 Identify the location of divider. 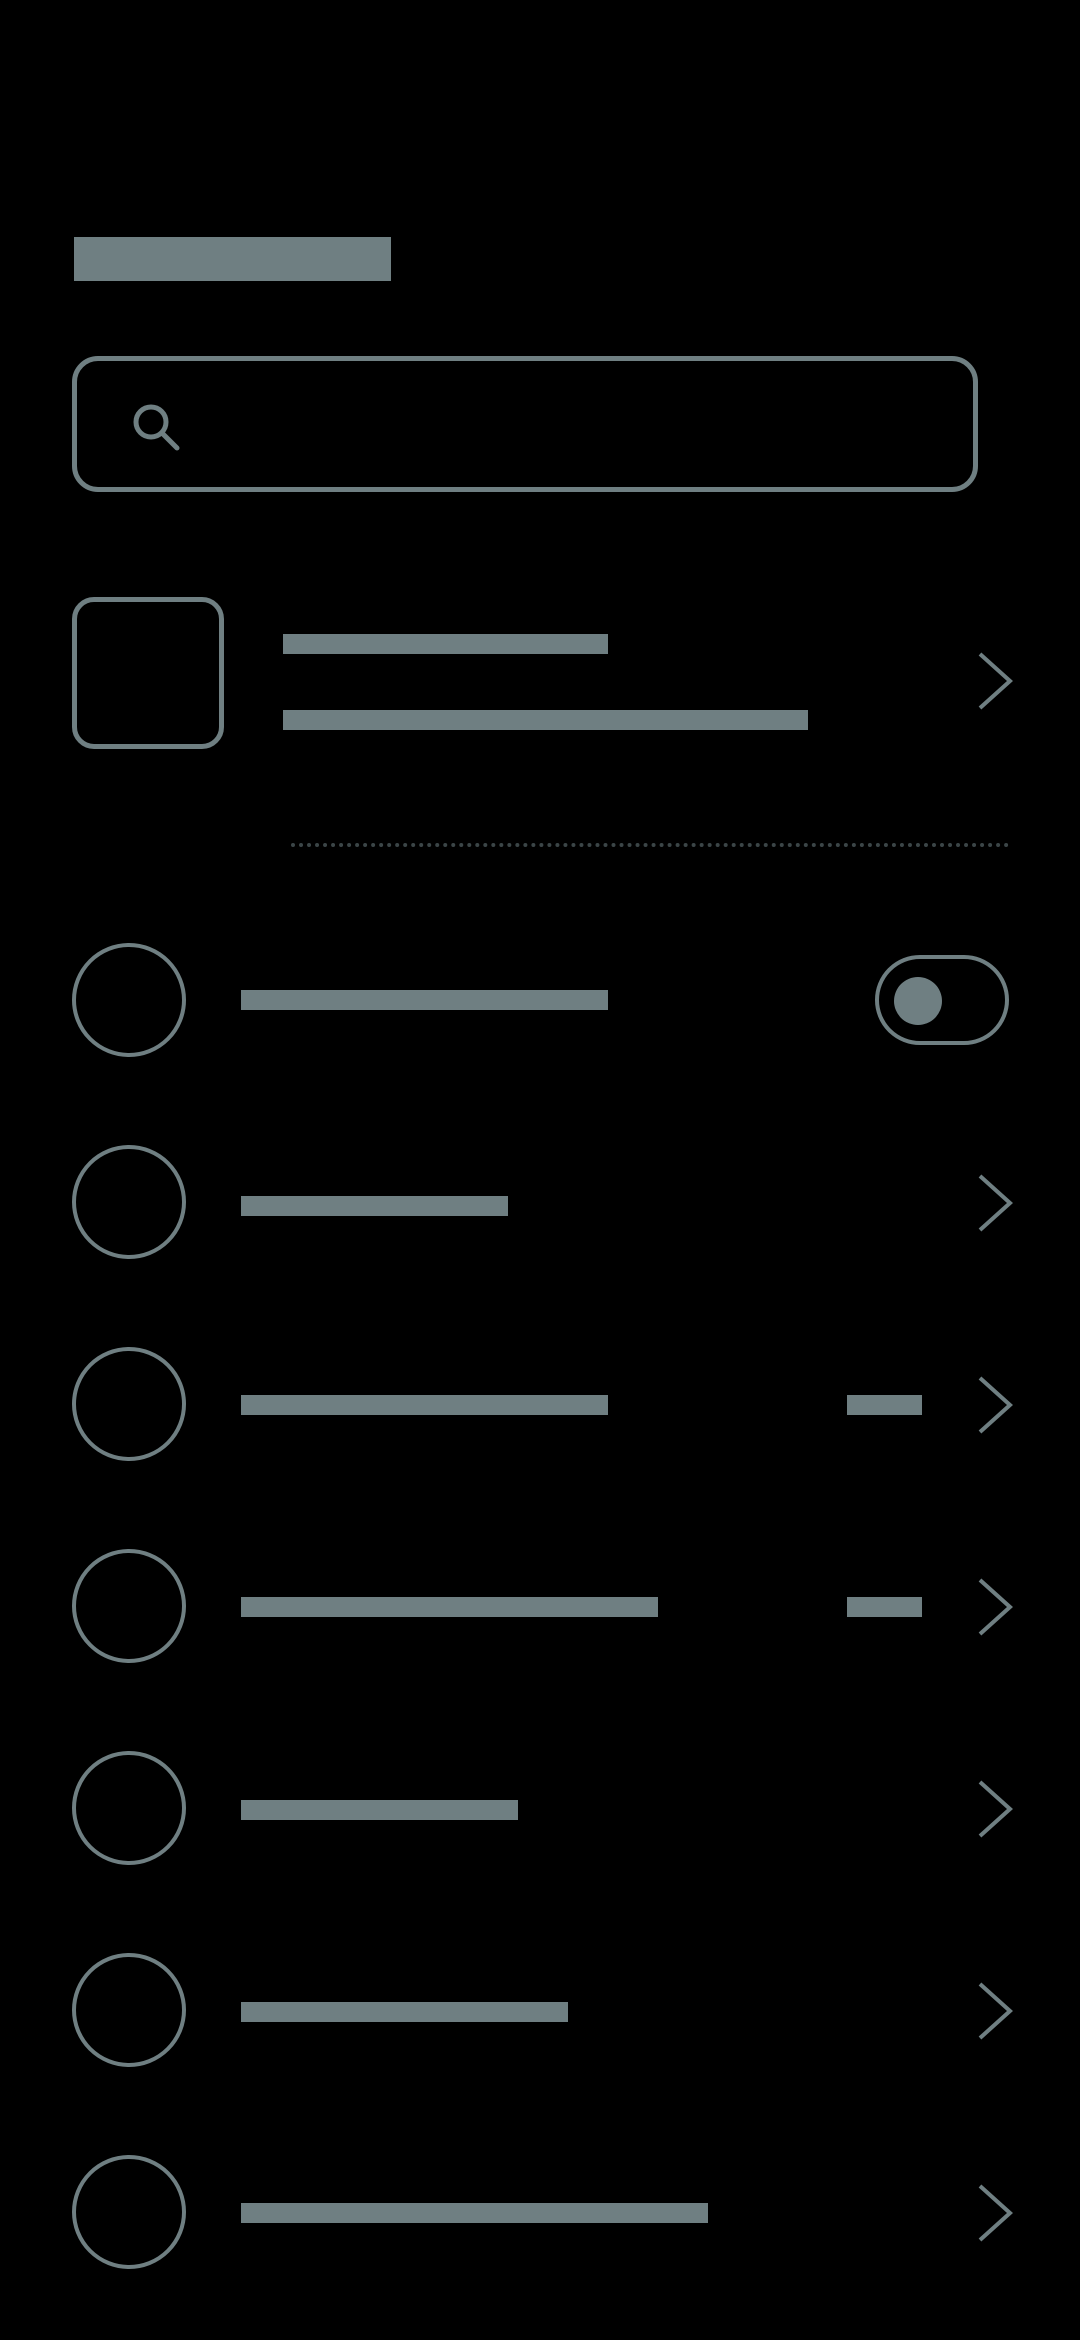
(650, 845).